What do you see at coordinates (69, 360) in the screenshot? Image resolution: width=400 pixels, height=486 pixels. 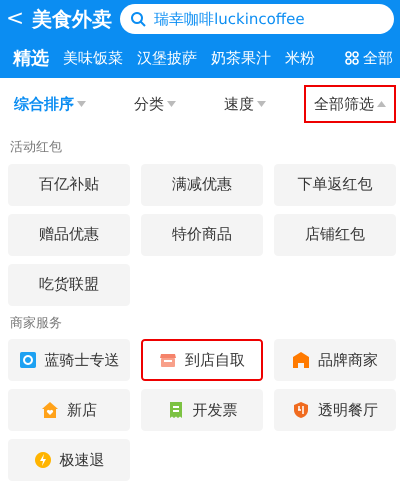 I see `filter-option: 蓝骑士专送` at bounding box center [69, 360].